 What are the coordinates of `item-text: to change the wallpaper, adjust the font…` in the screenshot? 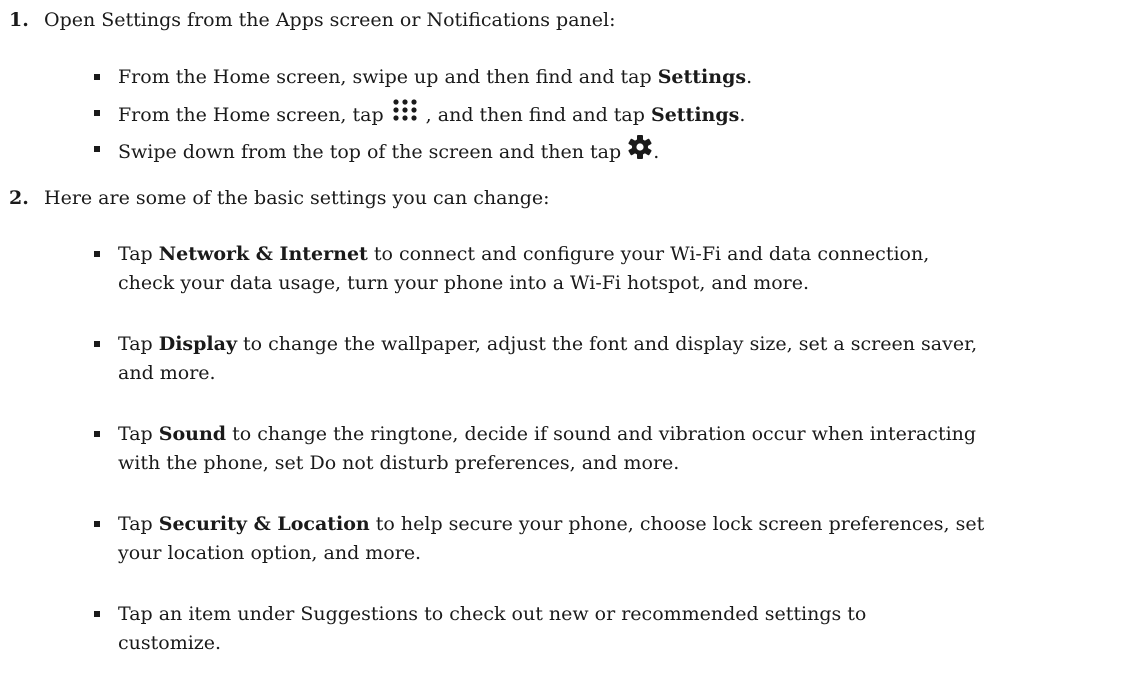 It's located at (607, 344).